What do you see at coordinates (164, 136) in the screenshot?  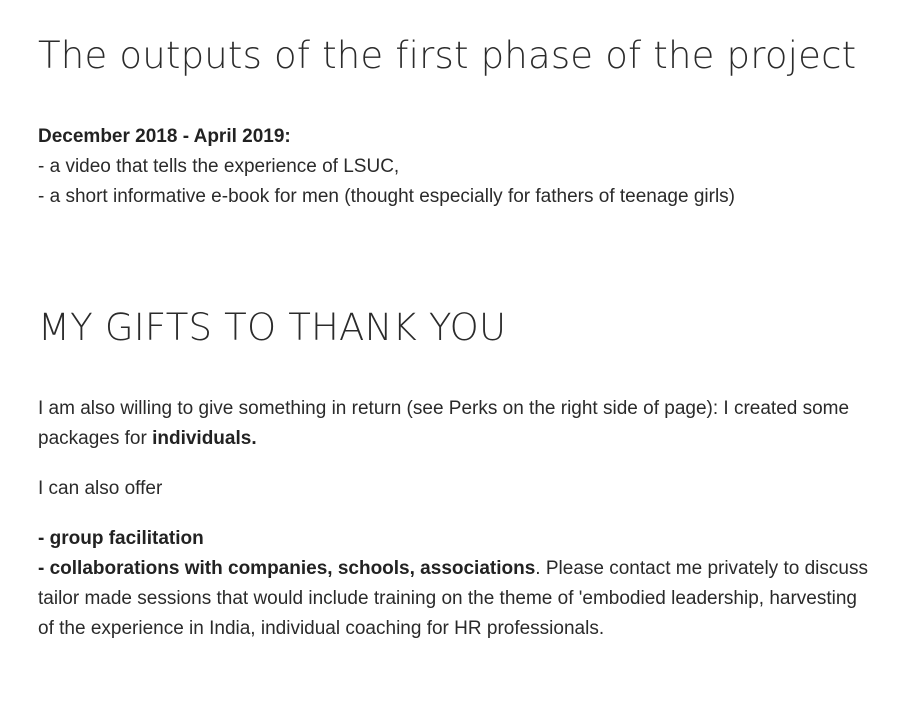 I see `period-label: December 2018 - April 2019:` at bounding box center [164, 136].